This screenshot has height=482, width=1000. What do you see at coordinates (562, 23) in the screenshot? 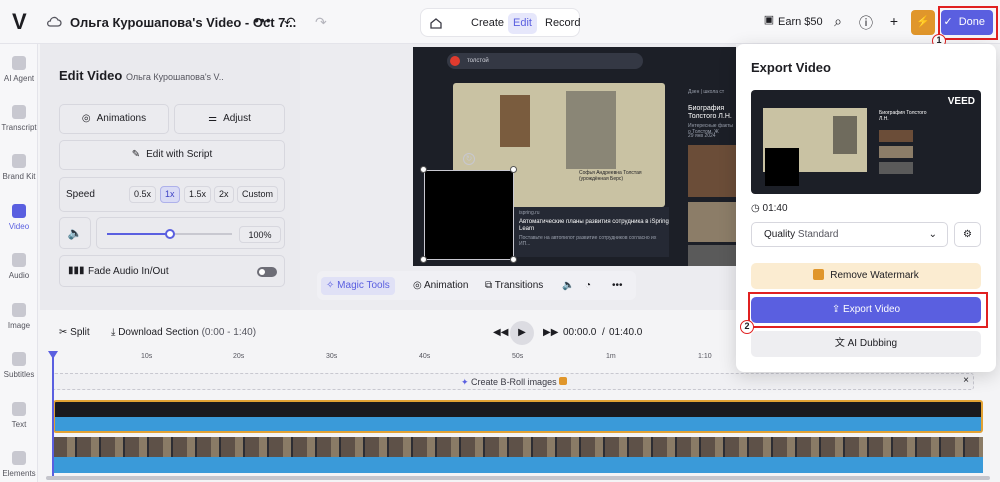
I see `tab-record: Record` at bounding box center [562, 23].